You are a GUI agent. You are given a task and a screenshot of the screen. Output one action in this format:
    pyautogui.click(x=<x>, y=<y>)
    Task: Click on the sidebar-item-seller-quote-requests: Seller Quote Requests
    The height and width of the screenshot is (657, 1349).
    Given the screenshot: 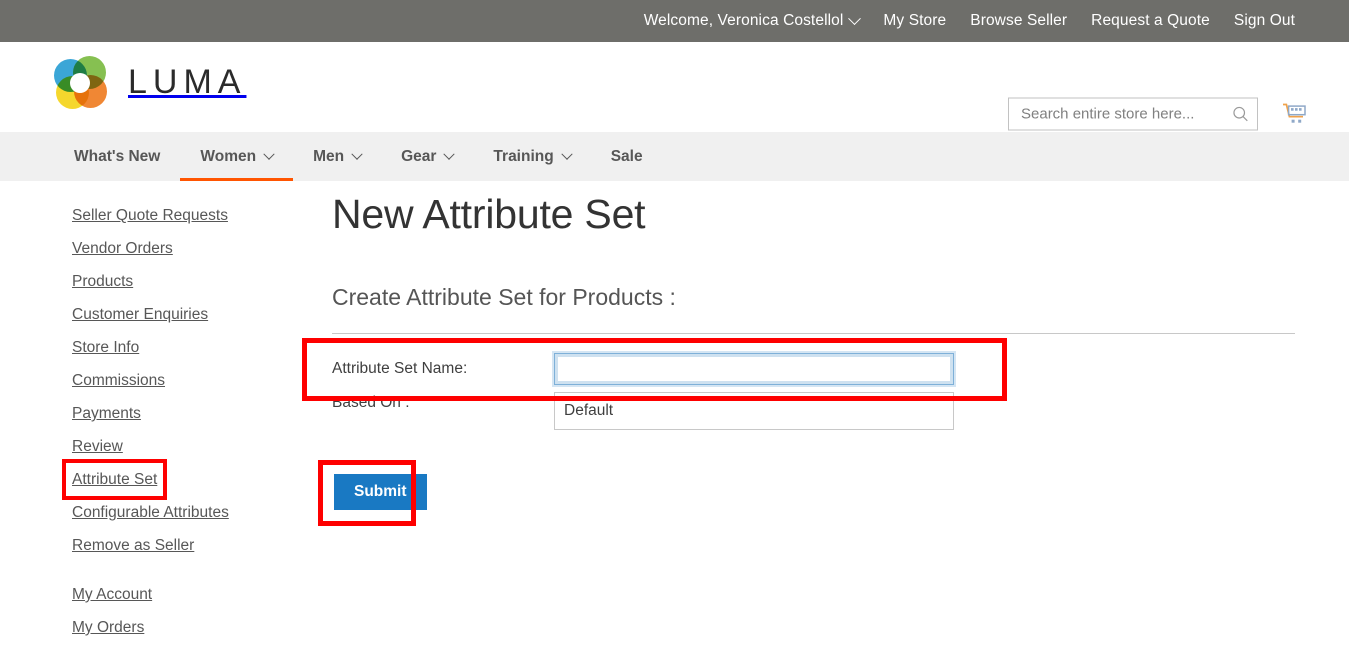 What is the action you would take?
    pyautogui.click(x=150, y=215)
    